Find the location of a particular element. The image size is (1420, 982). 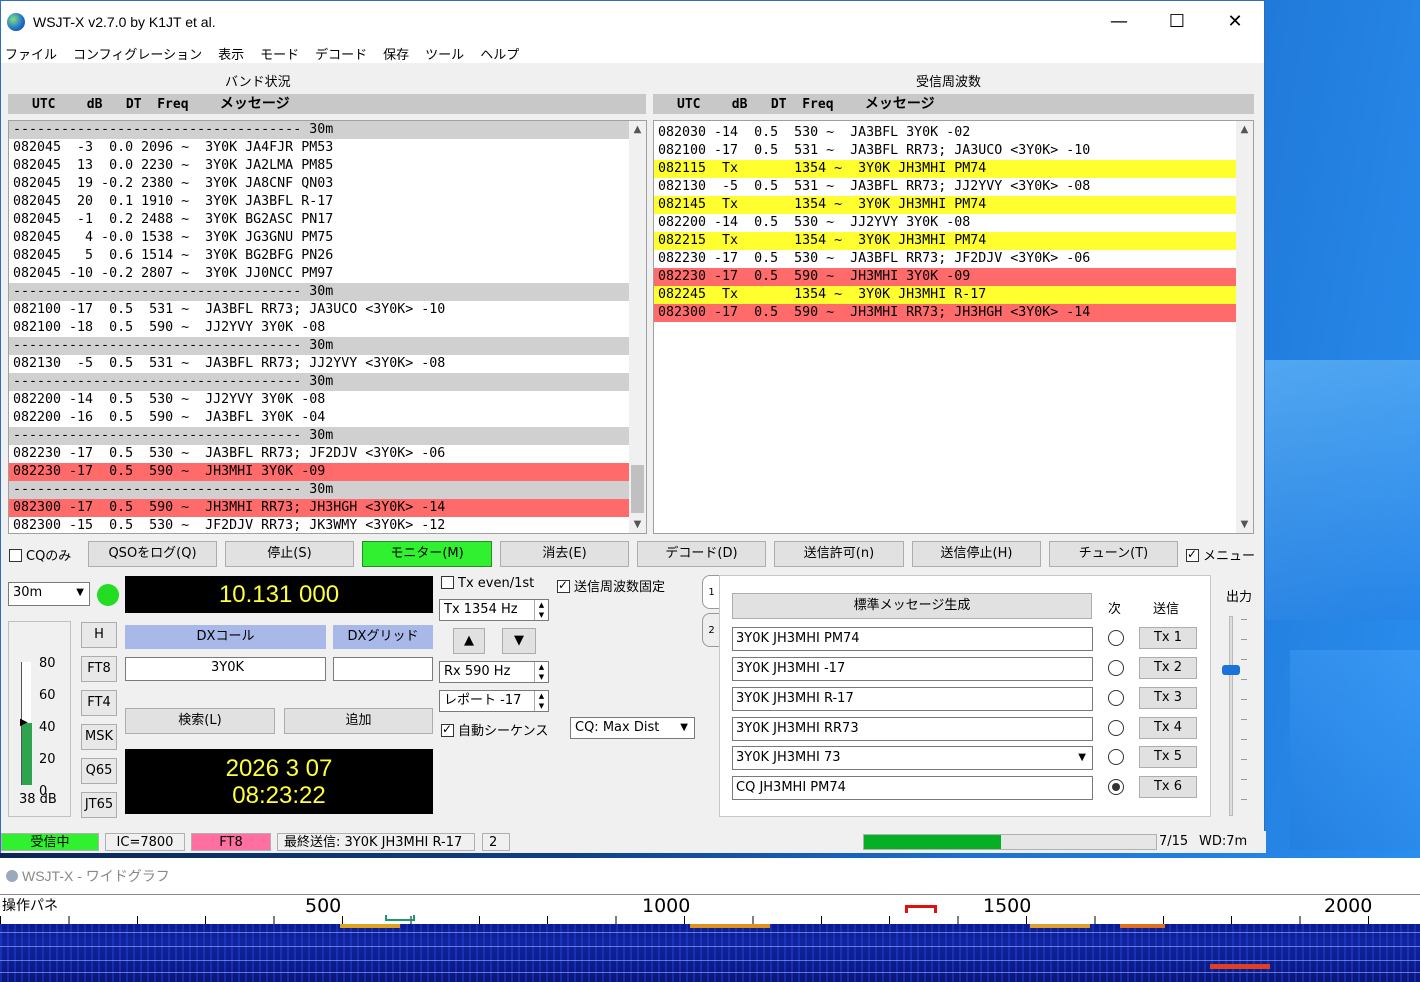

tx6-next-radio is located at coordinates (1116, 787).